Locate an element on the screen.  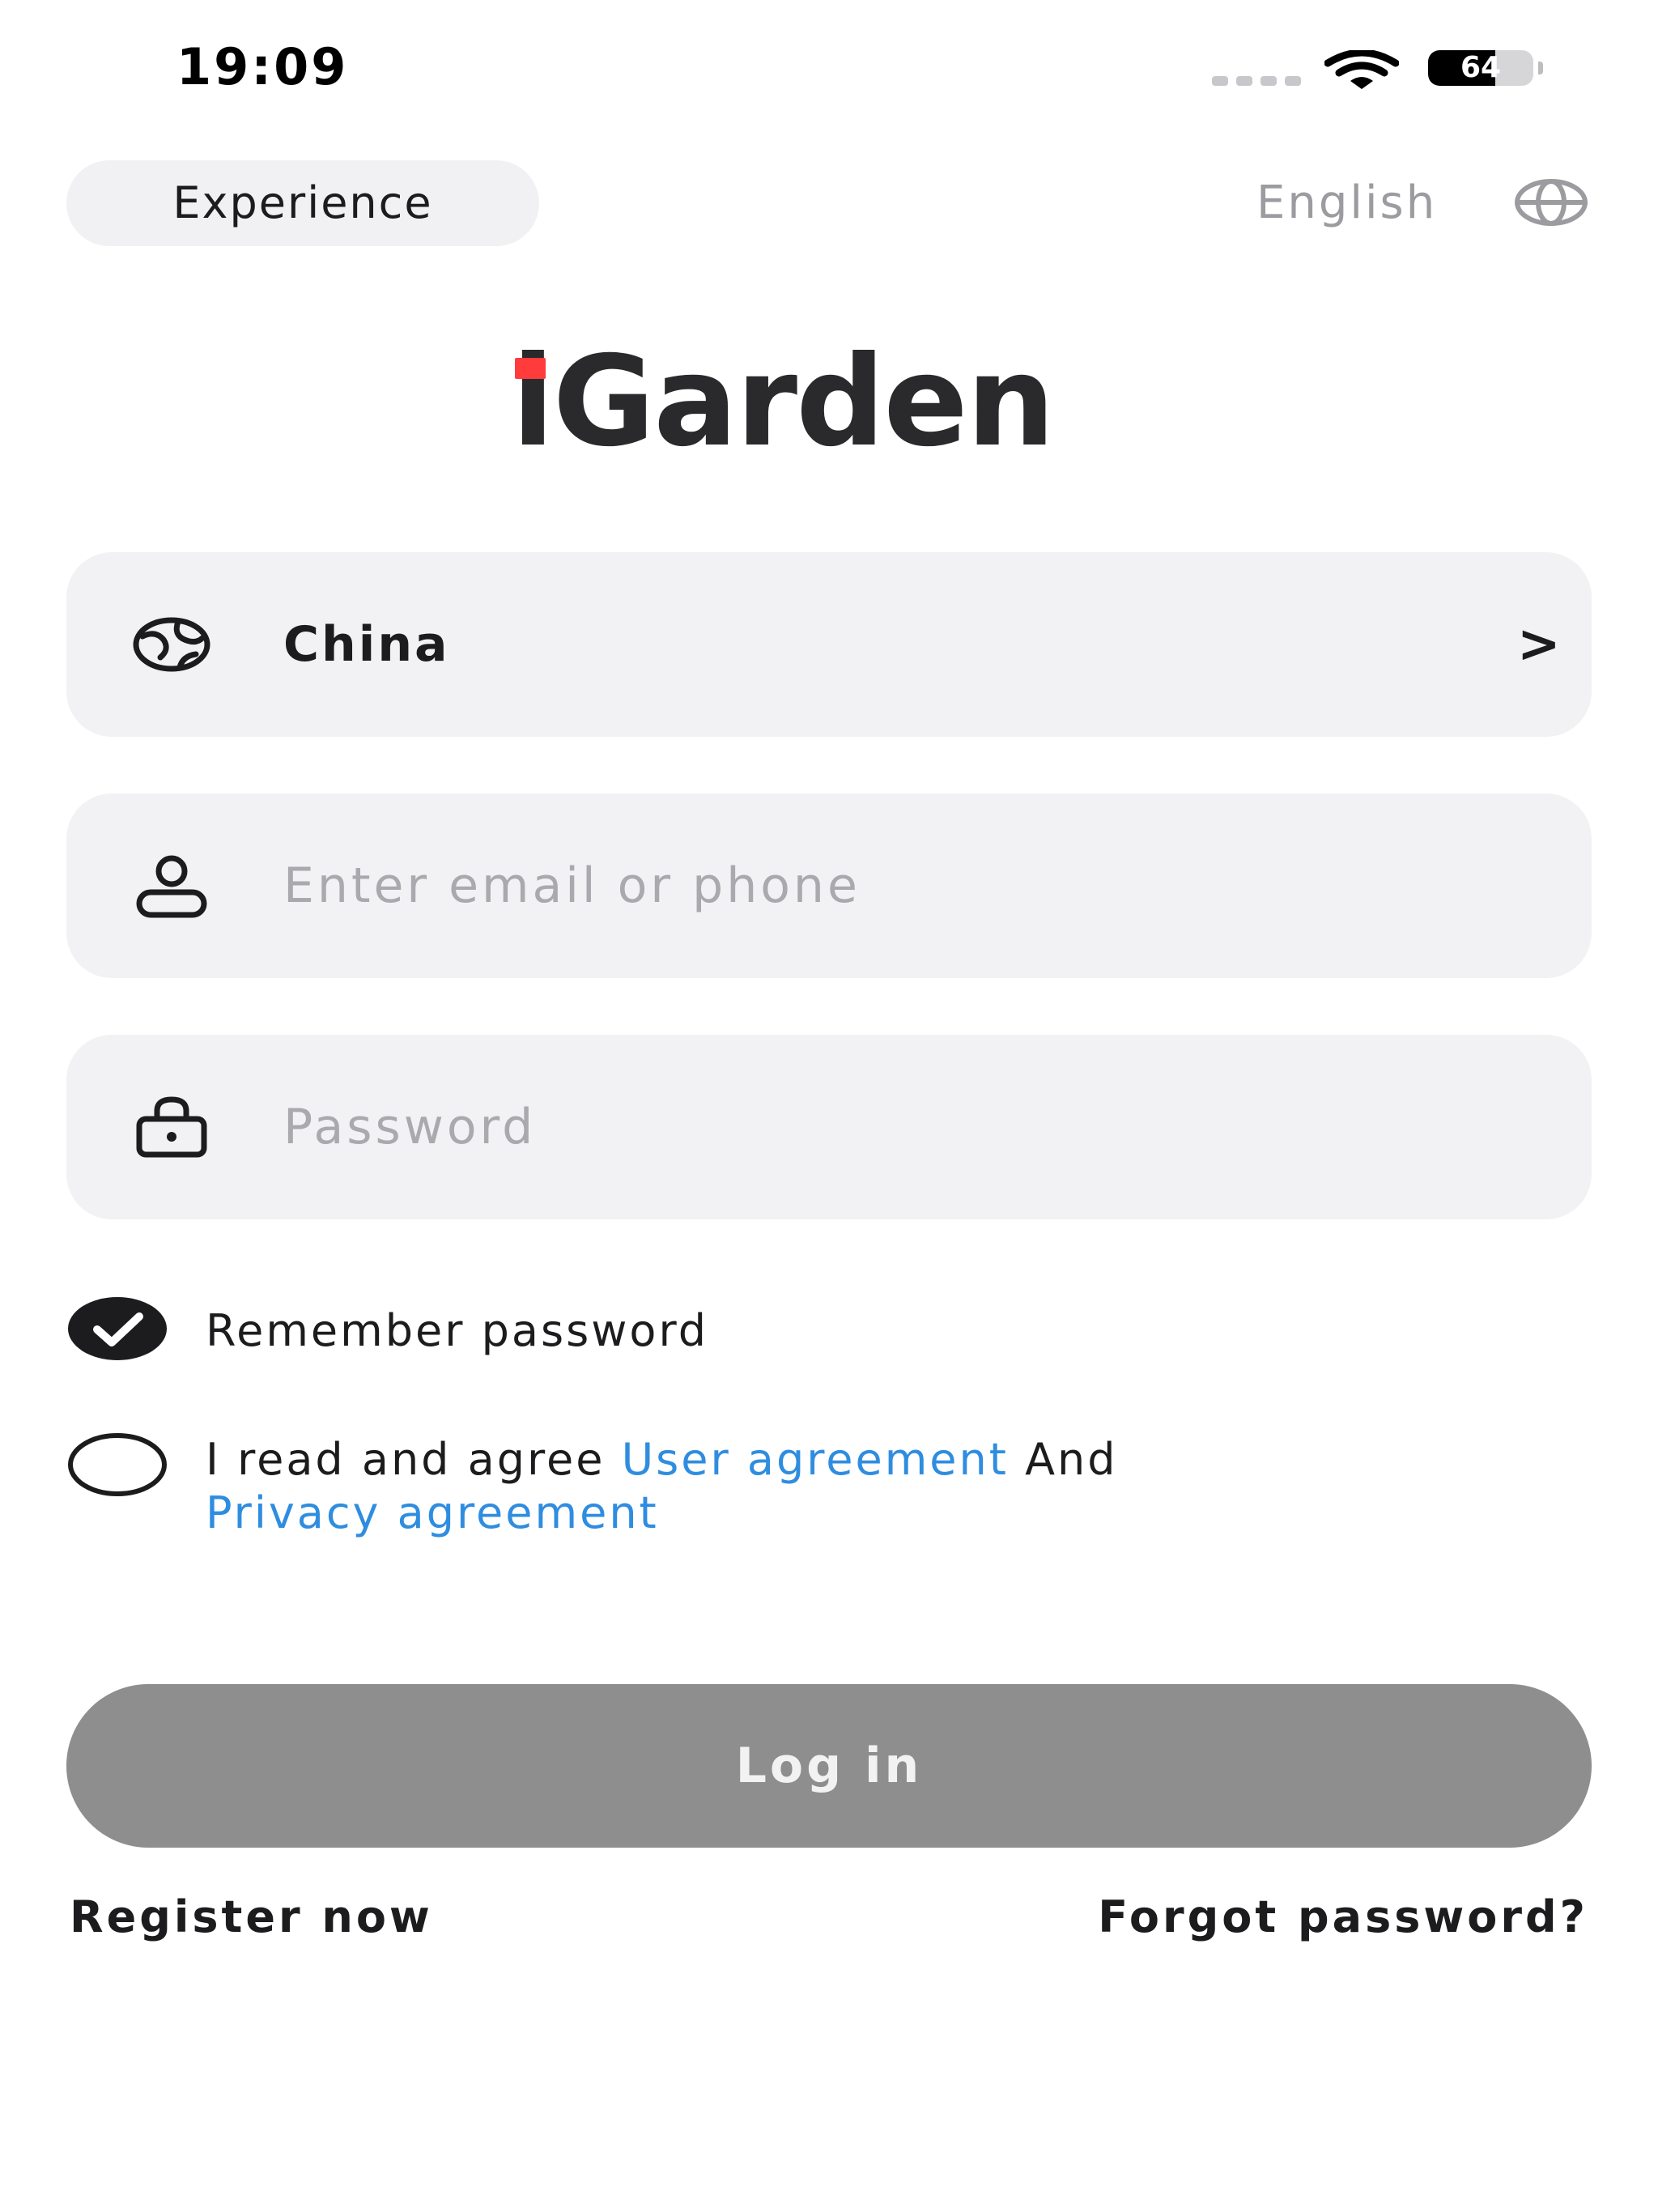
agreement-checkbox is located at coordinates (117, 1465).